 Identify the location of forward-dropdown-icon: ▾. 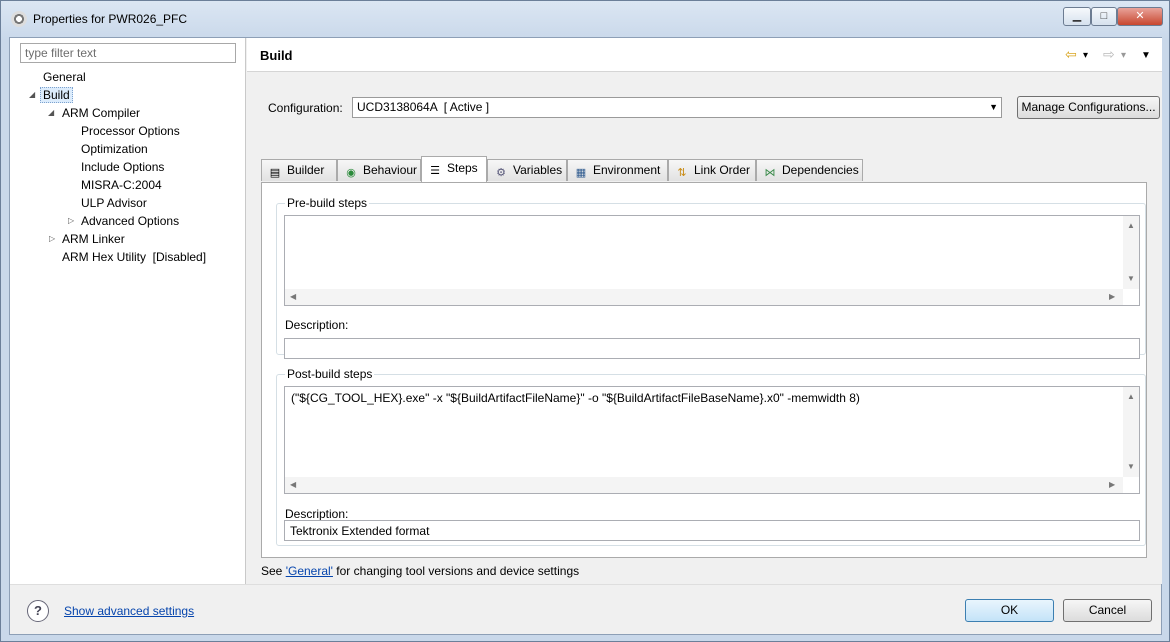
(1123, 56).